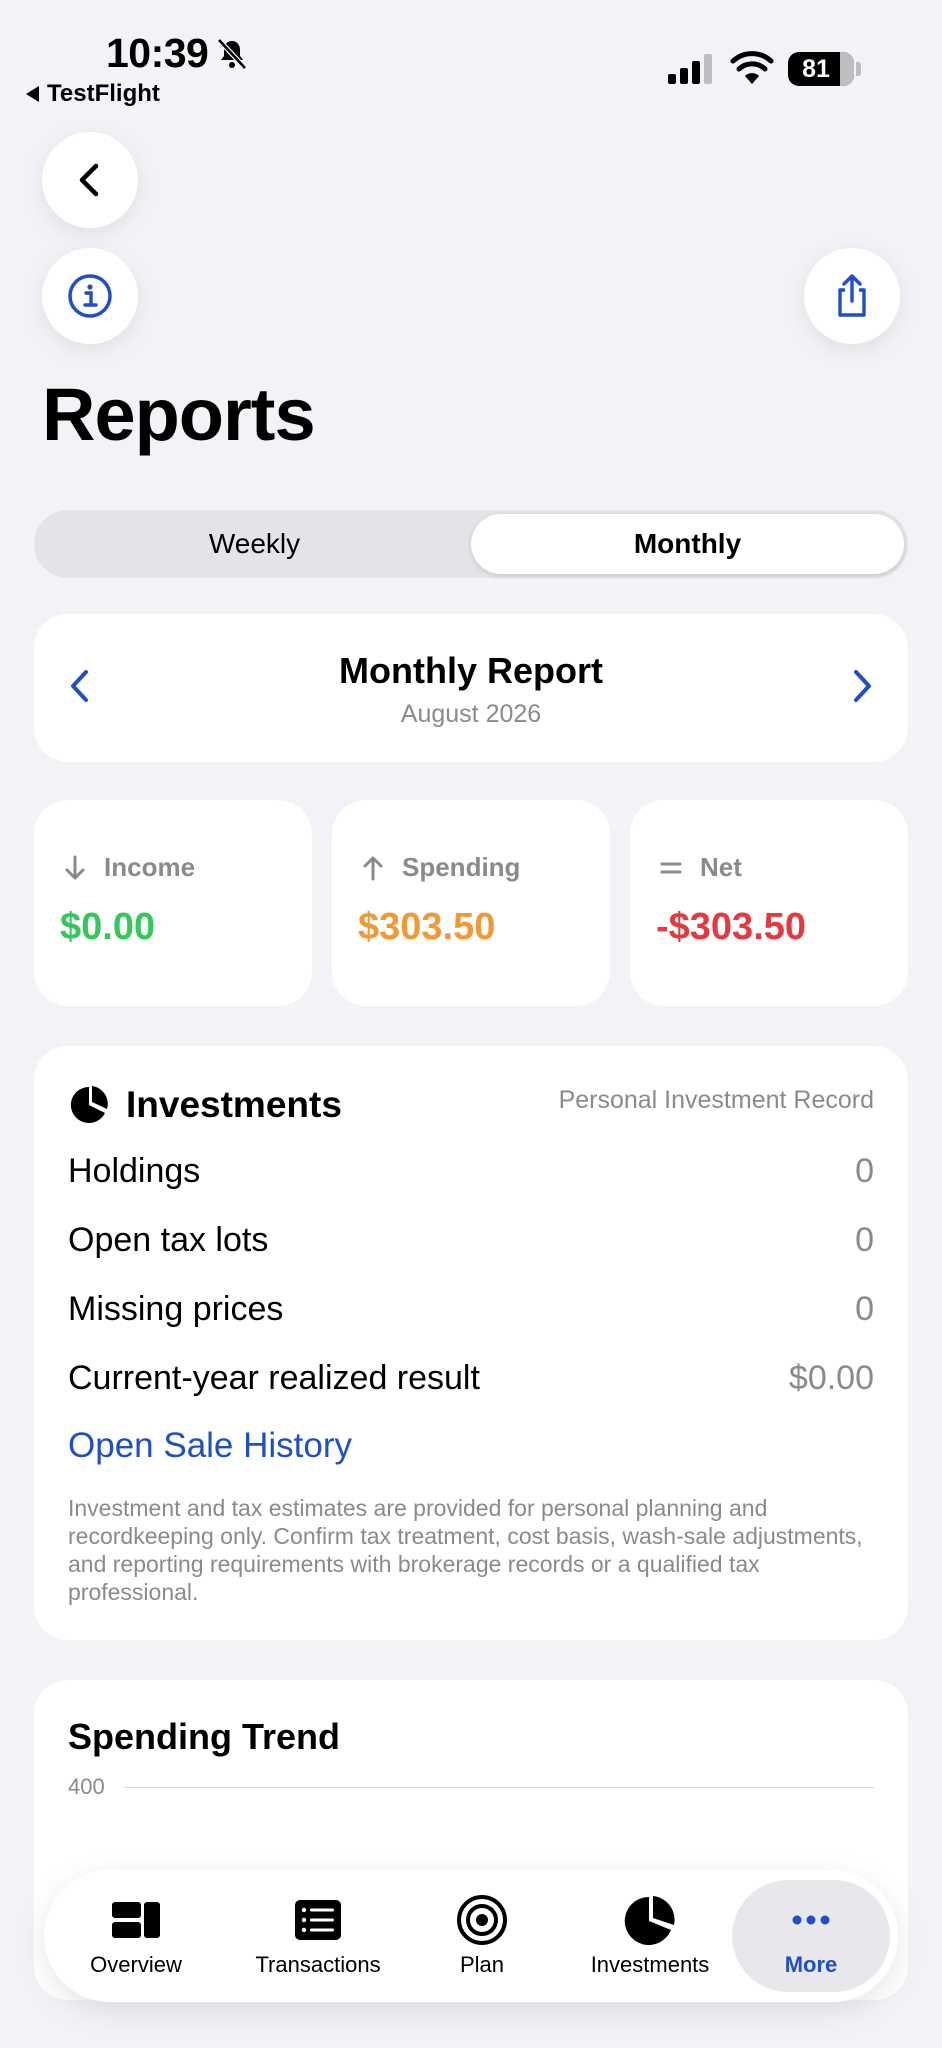 This screenshot has width=942, height=2048. Describe the element at coordinates (157, 53) in the screenshot. I see `status-time: 10:39` at that location.